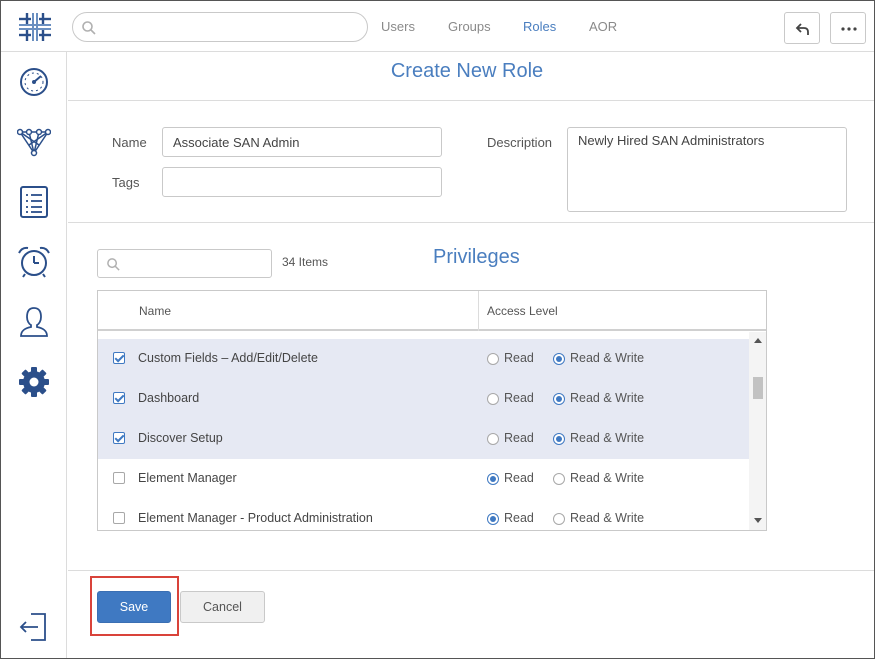  Describe the element at coordinates (757, 431) in the screenshot. I see `table-scrollbar` at that location.